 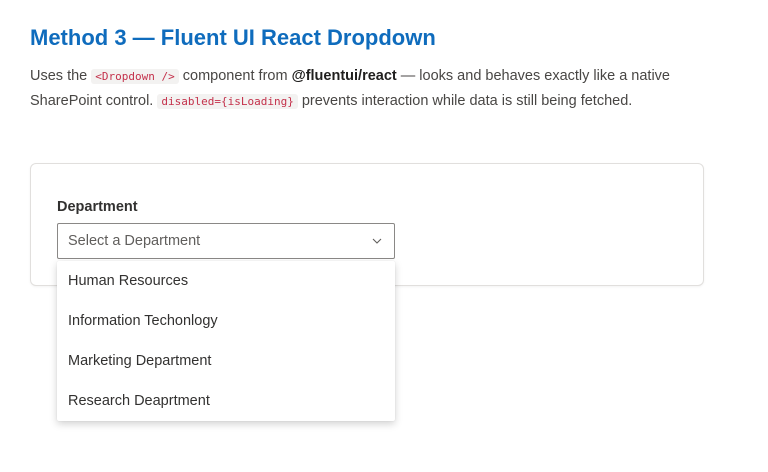 What do you see at coordinates (97, 207) in the screenshot?
I see `department-label: Department` at bounding box center [97, 207].